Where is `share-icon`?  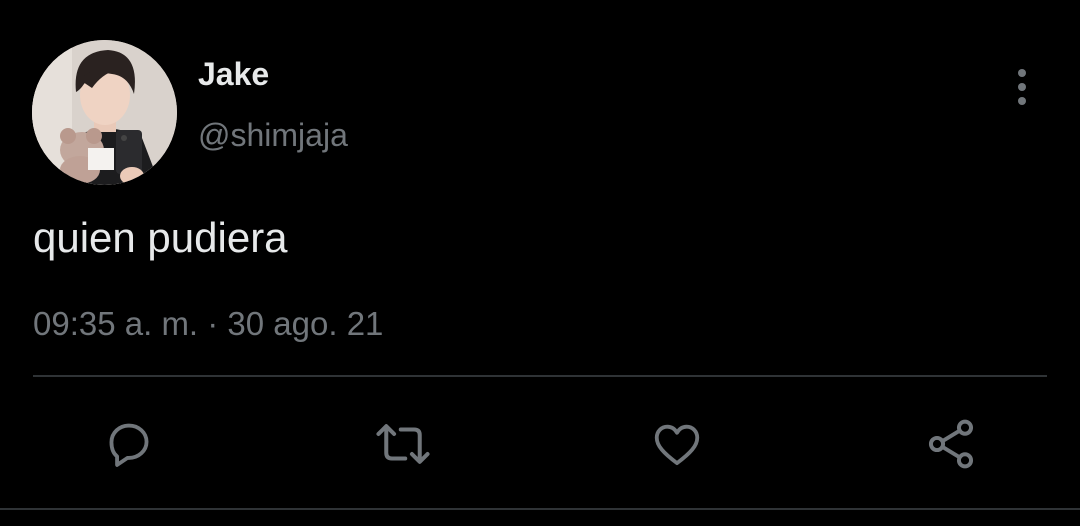
share-icon is located at coordinates (951, 444).